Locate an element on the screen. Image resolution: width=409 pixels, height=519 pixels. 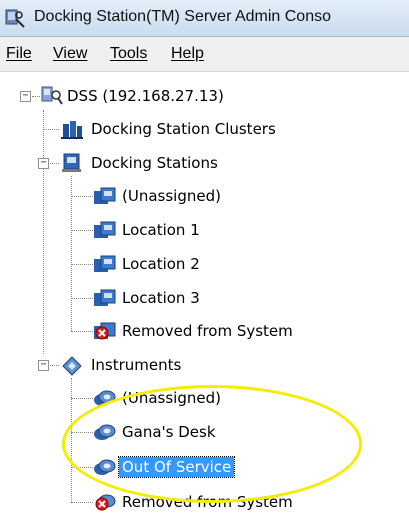
menu-help: Help is located at coordinates (187, 54).